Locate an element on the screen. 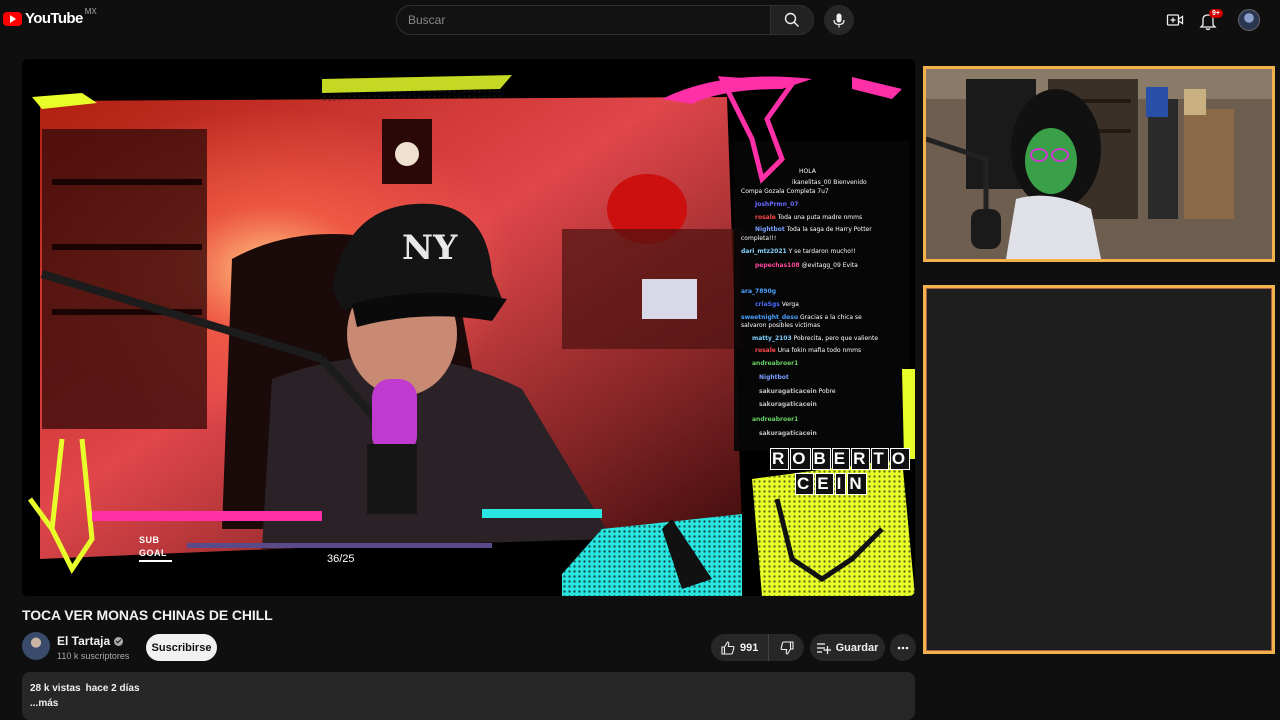  more-horizontal-icon is located at coordinates (903, 647).